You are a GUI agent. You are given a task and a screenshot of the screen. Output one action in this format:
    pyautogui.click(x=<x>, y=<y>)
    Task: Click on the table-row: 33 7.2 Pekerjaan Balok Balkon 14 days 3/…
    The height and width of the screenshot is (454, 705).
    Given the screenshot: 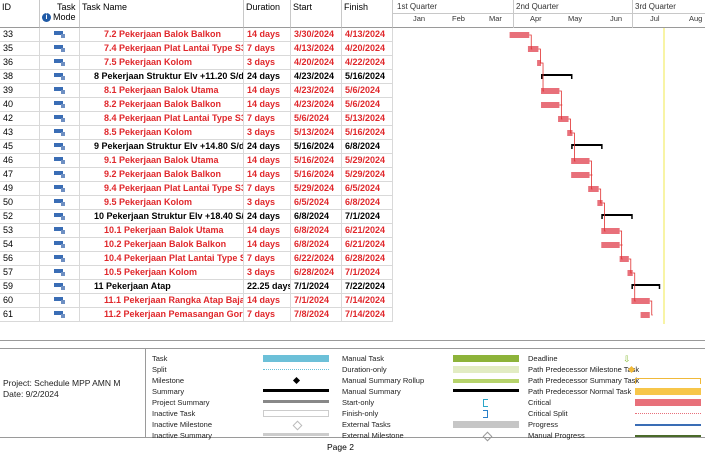 What is the action you would take?
    pyautogui.click(x=196, y=35)
    